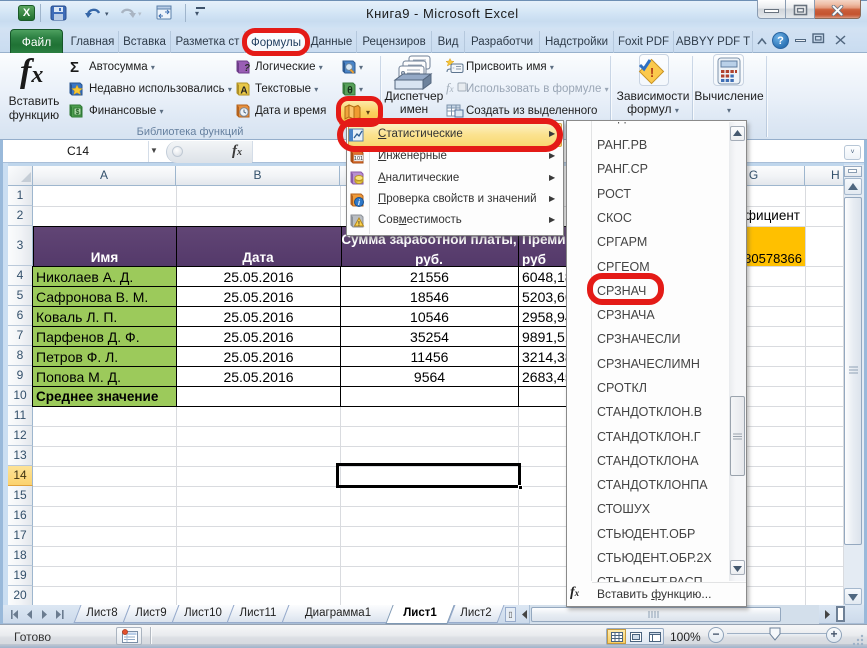 This screenshot has height=648, width=867. I want to click on svg-text: 101, so click(358, 159).